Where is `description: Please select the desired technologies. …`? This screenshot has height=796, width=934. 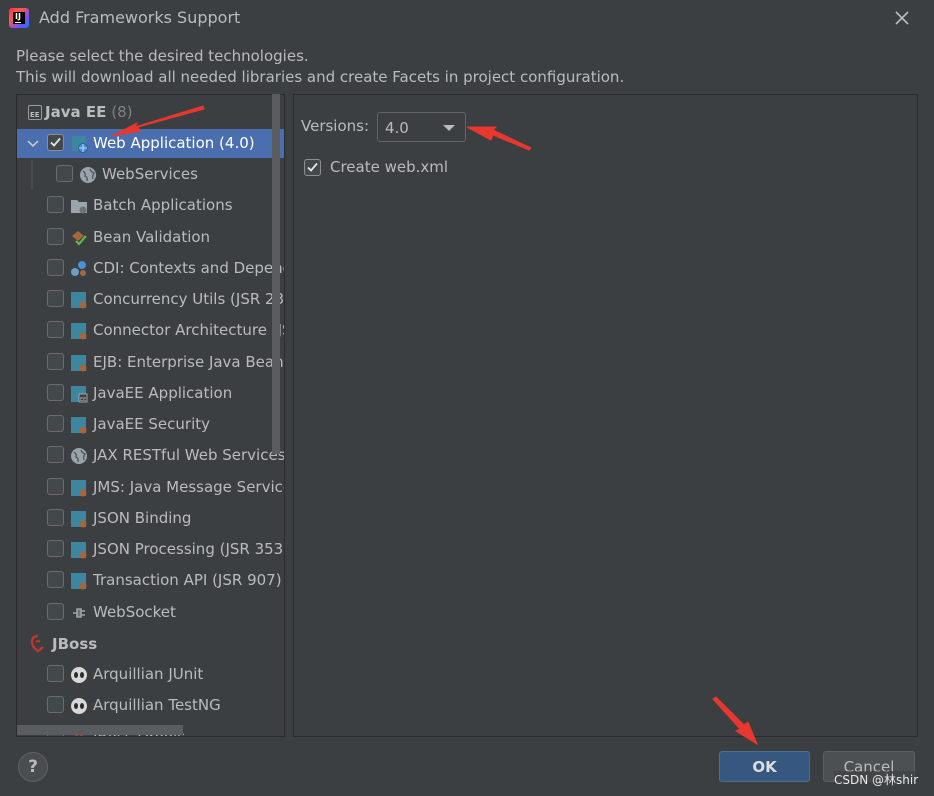 description: Please select the desired technologies. … is located at coordinates (320, 67).